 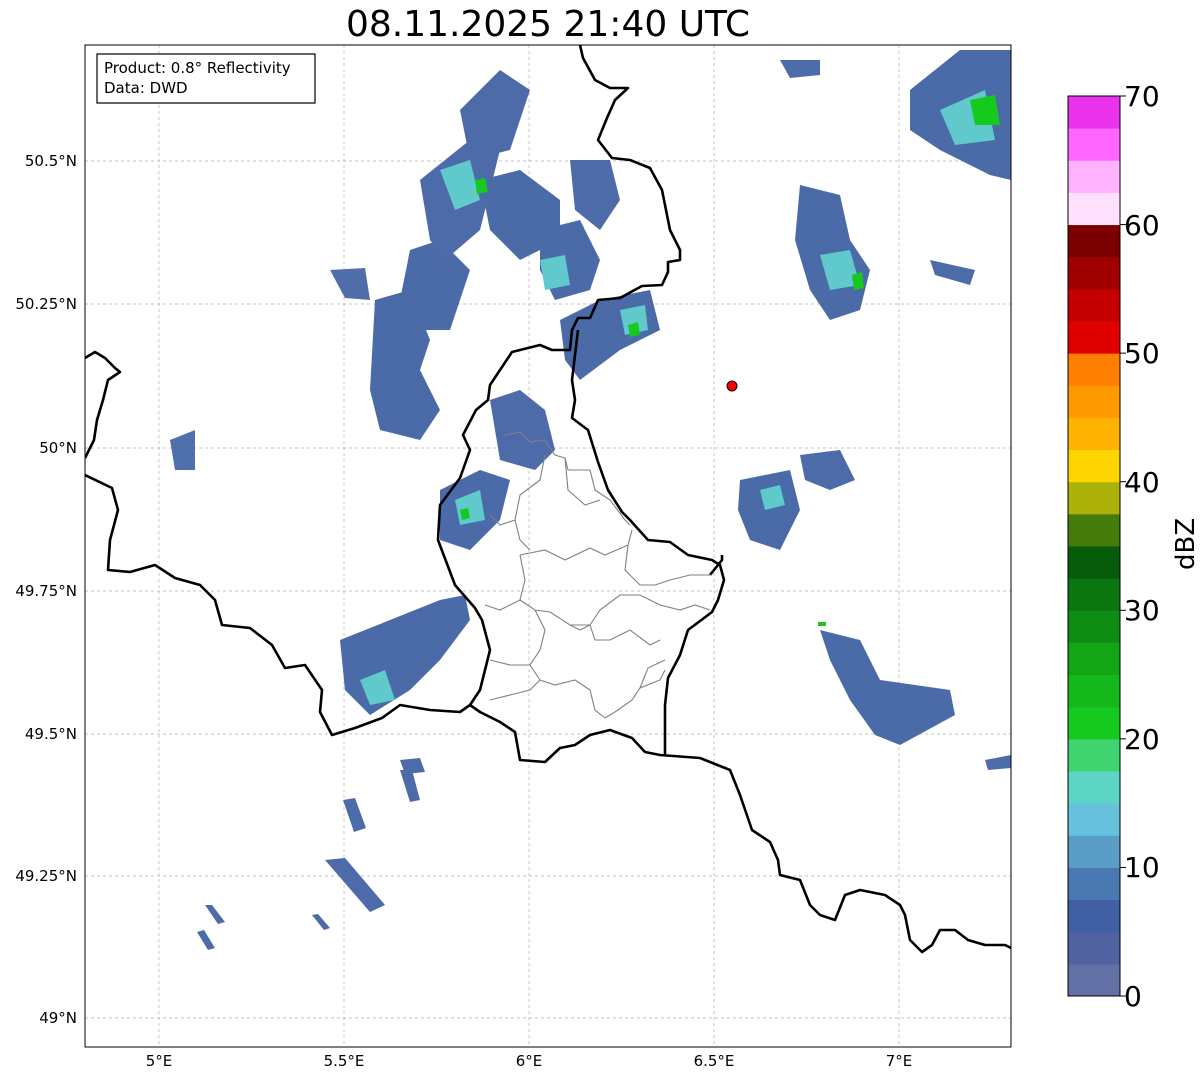 I want to click on colorbar-tick-label: 40, so click(x=1142, y=482).